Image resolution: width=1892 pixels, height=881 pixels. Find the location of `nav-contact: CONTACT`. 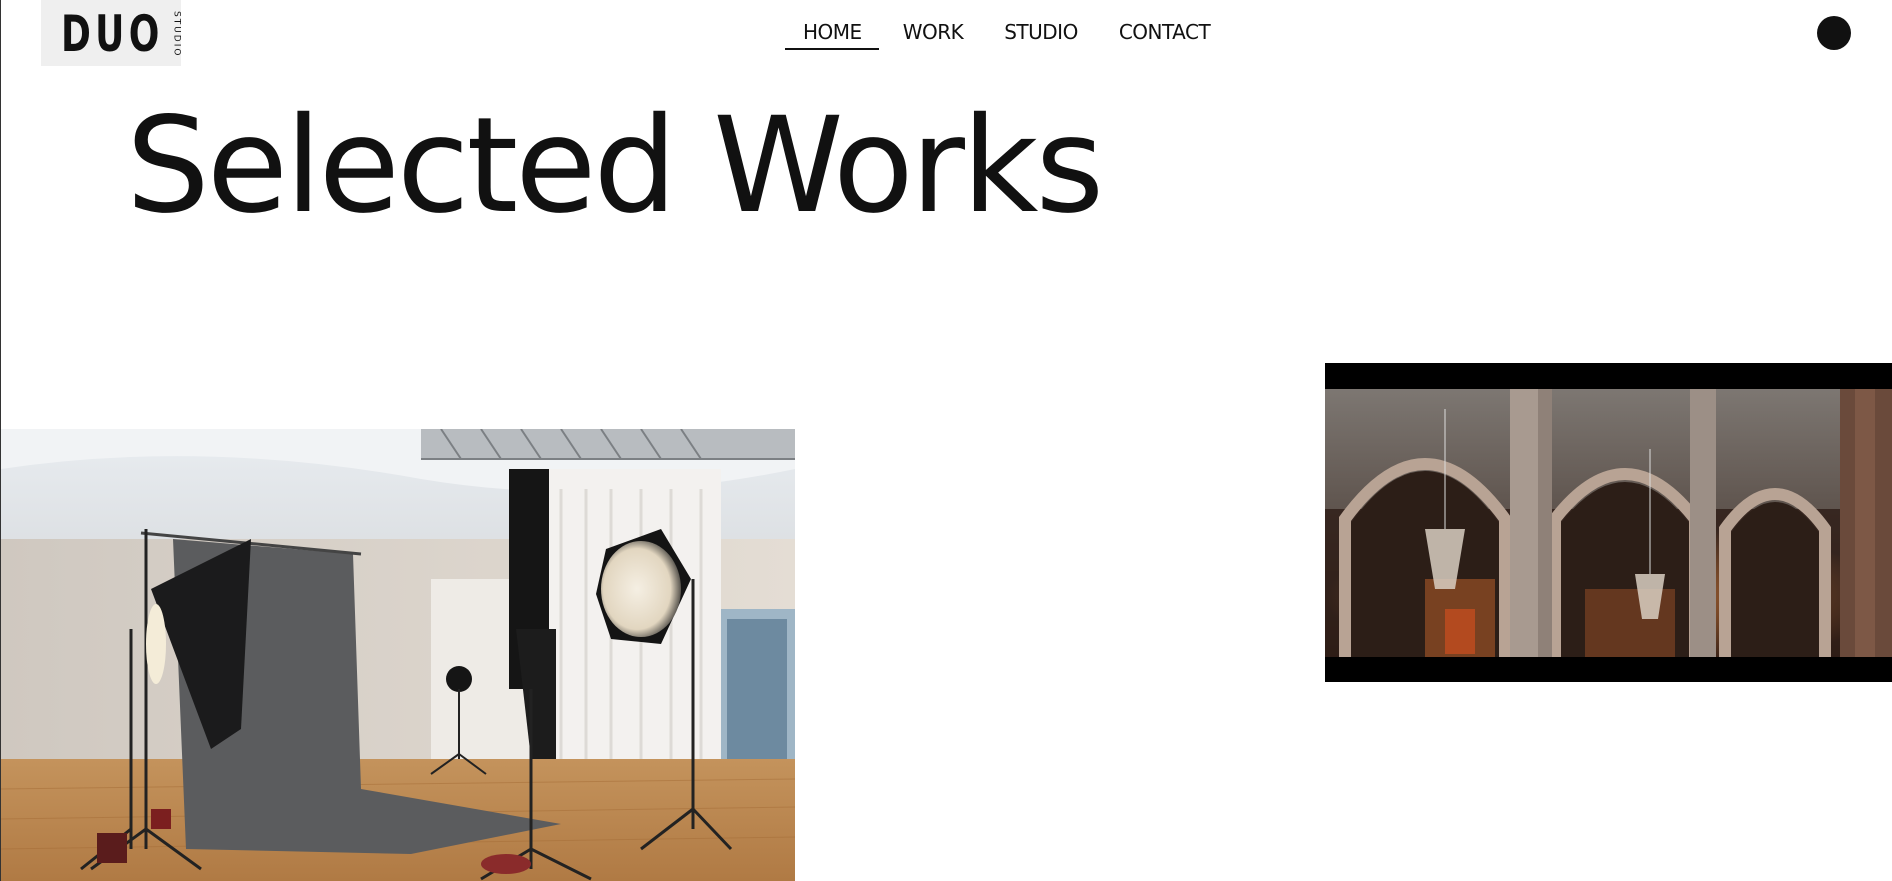

nav-contact: CONTACT is located at coordinates (1165, 35).